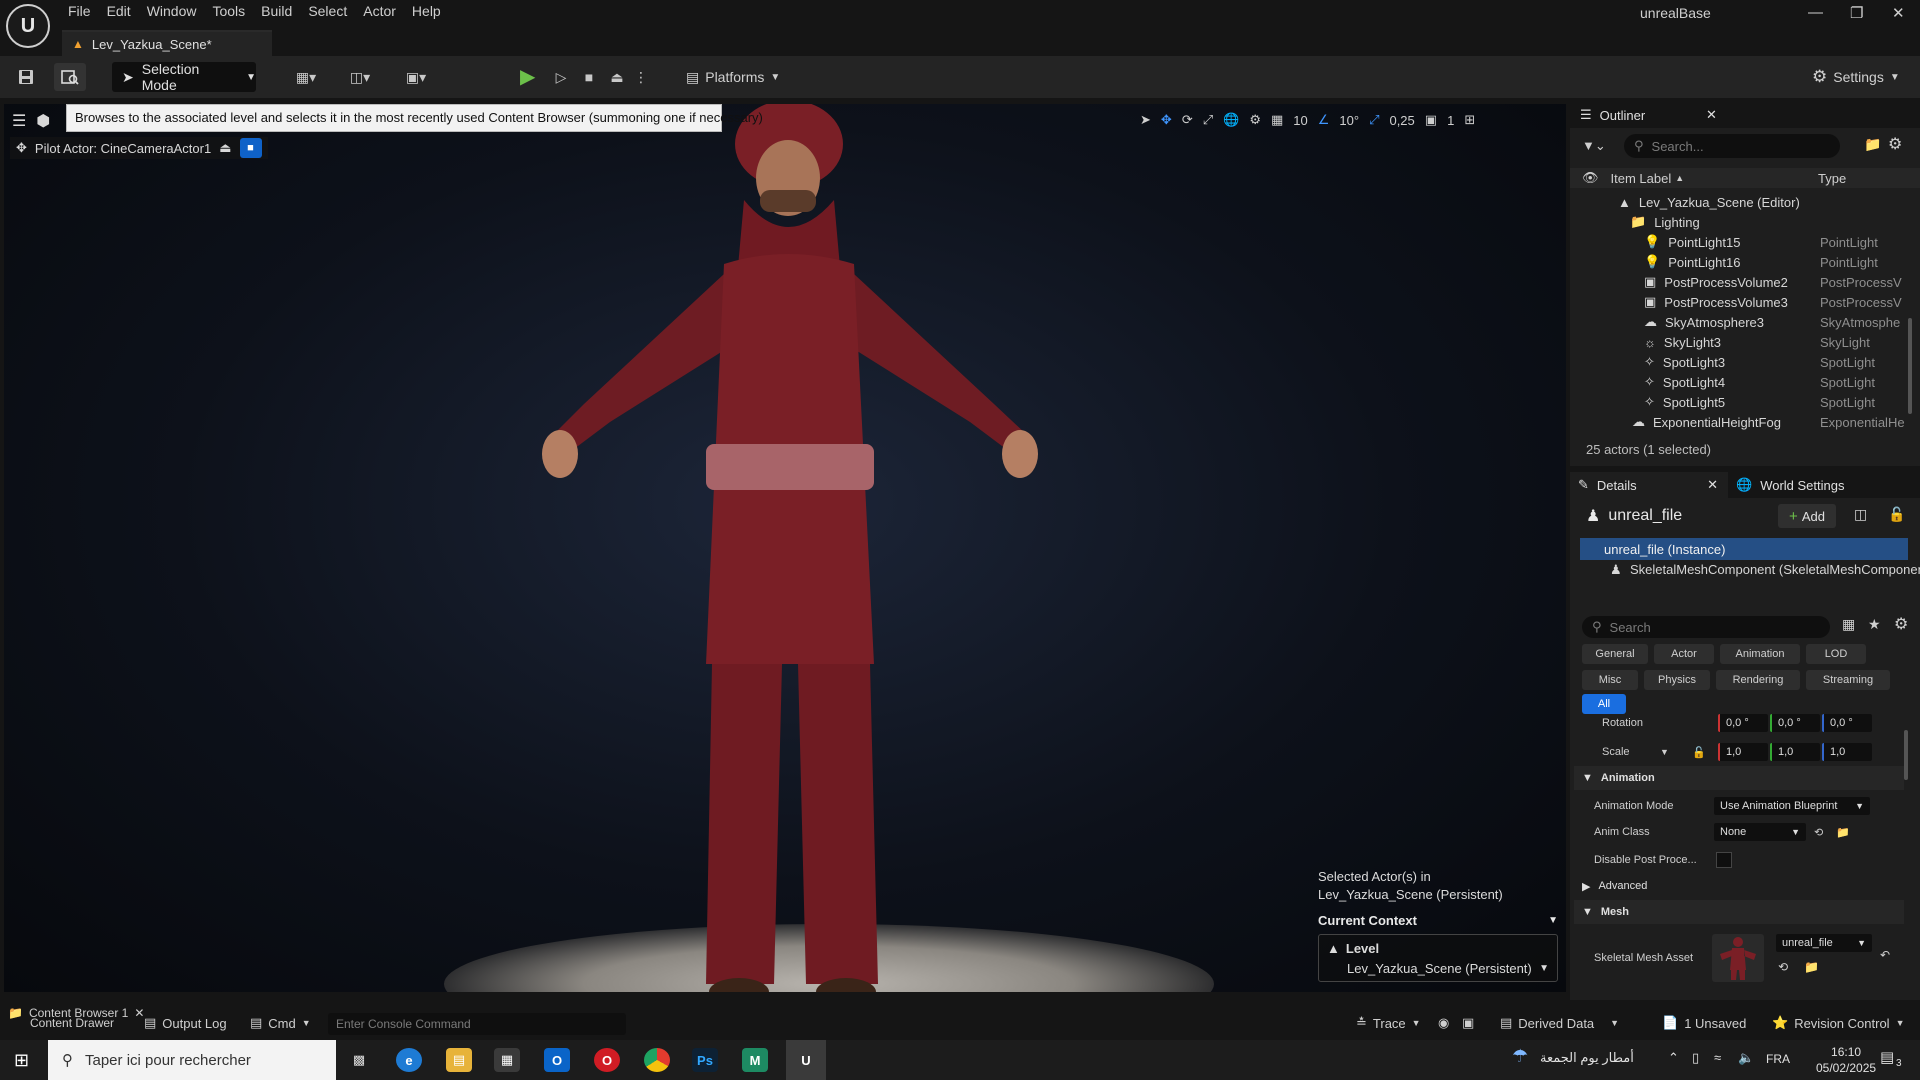 This screenshot has width=1920, height=1080. I want to click on scale-x: 1,0, so click(1743, 752).